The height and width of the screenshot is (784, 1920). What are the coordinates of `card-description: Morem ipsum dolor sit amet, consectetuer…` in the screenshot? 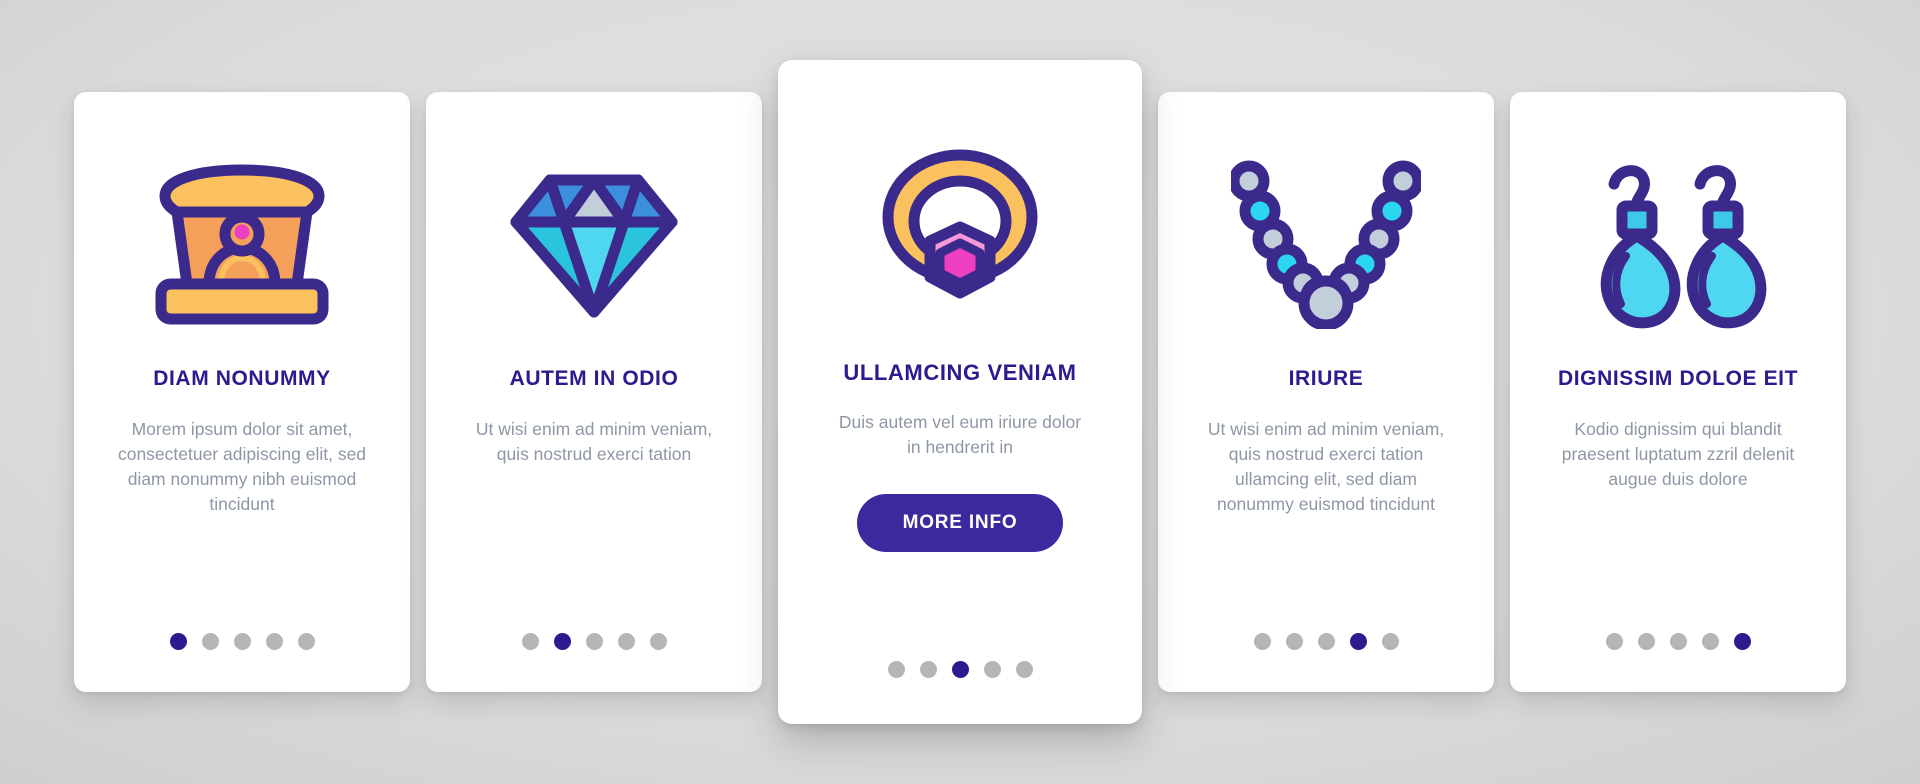 It's located at (242, 466).